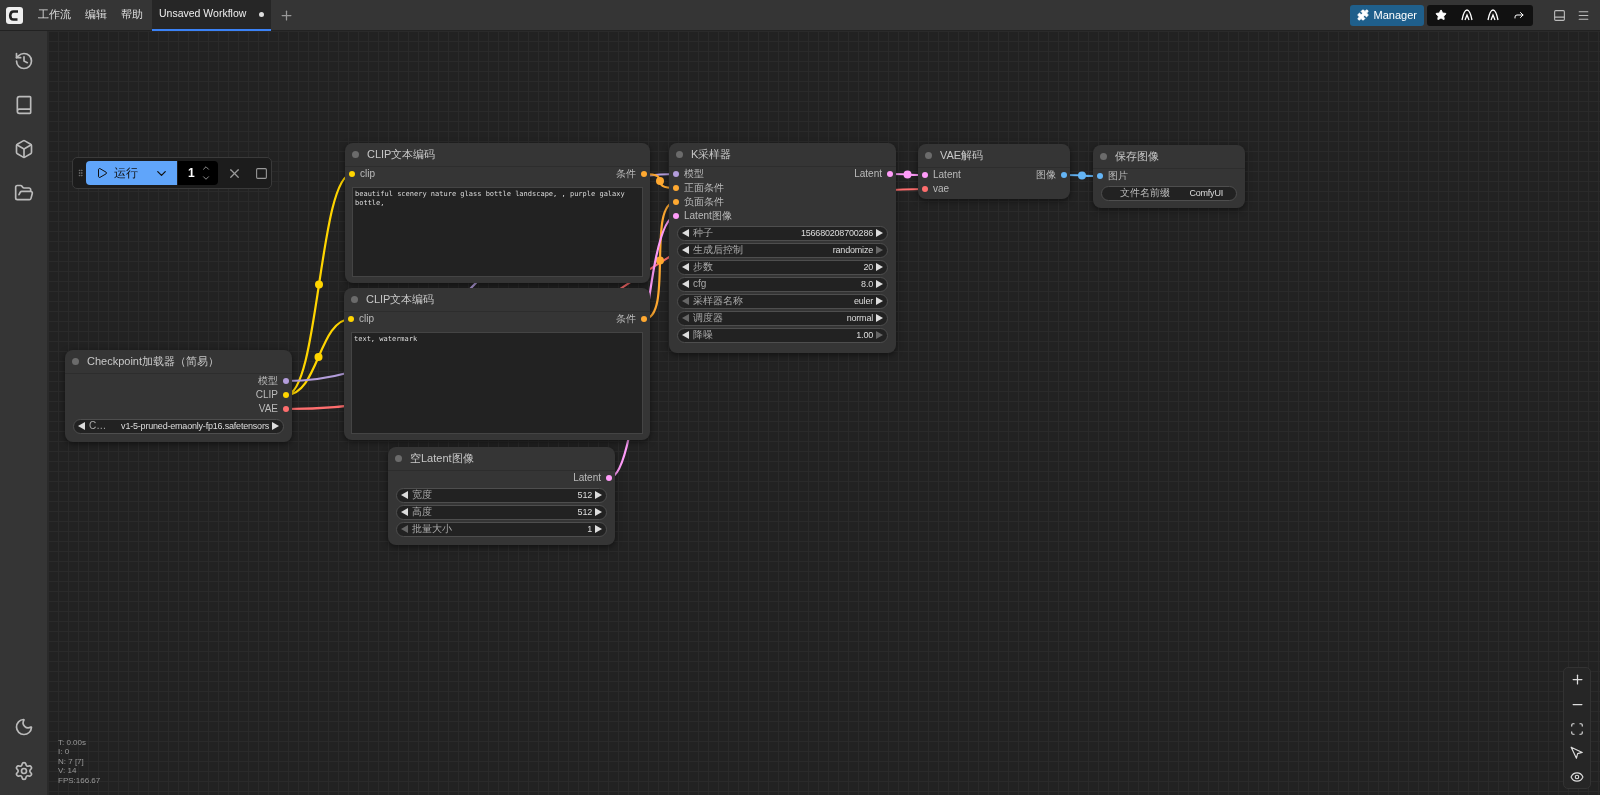  I want to click on output-slot-label: VAE, so click(268, 409).